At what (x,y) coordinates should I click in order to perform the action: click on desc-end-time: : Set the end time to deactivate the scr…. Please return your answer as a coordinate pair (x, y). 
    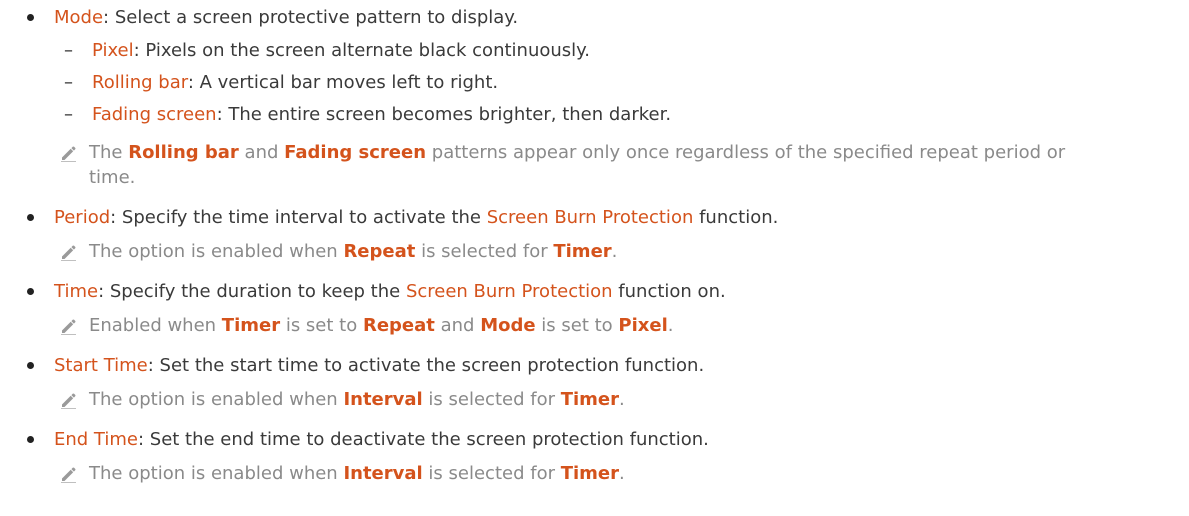
    Looking at the image, I should click on (423, 439).